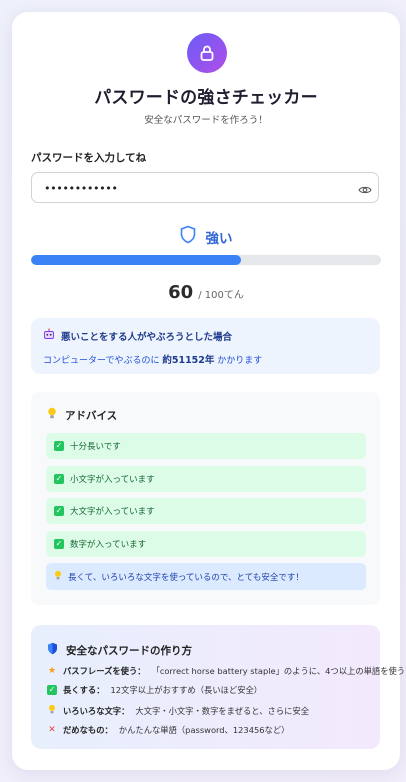 The image size is (406, 782). Describe the element at coordinates (52, 671) in the screenshot. I see `star-icon: ★` at that location.